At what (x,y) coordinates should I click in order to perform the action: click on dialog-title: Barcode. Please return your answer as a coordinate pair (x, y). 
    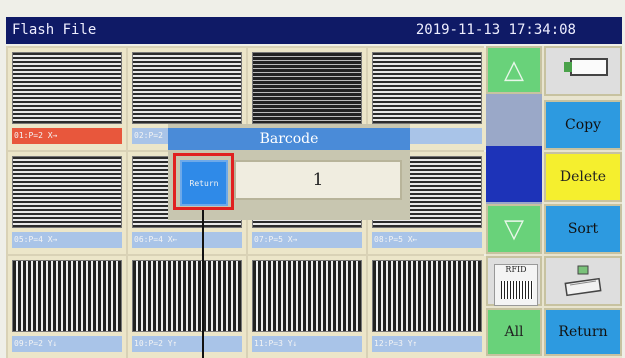
    Looking at the image, I should click on (289, 139).